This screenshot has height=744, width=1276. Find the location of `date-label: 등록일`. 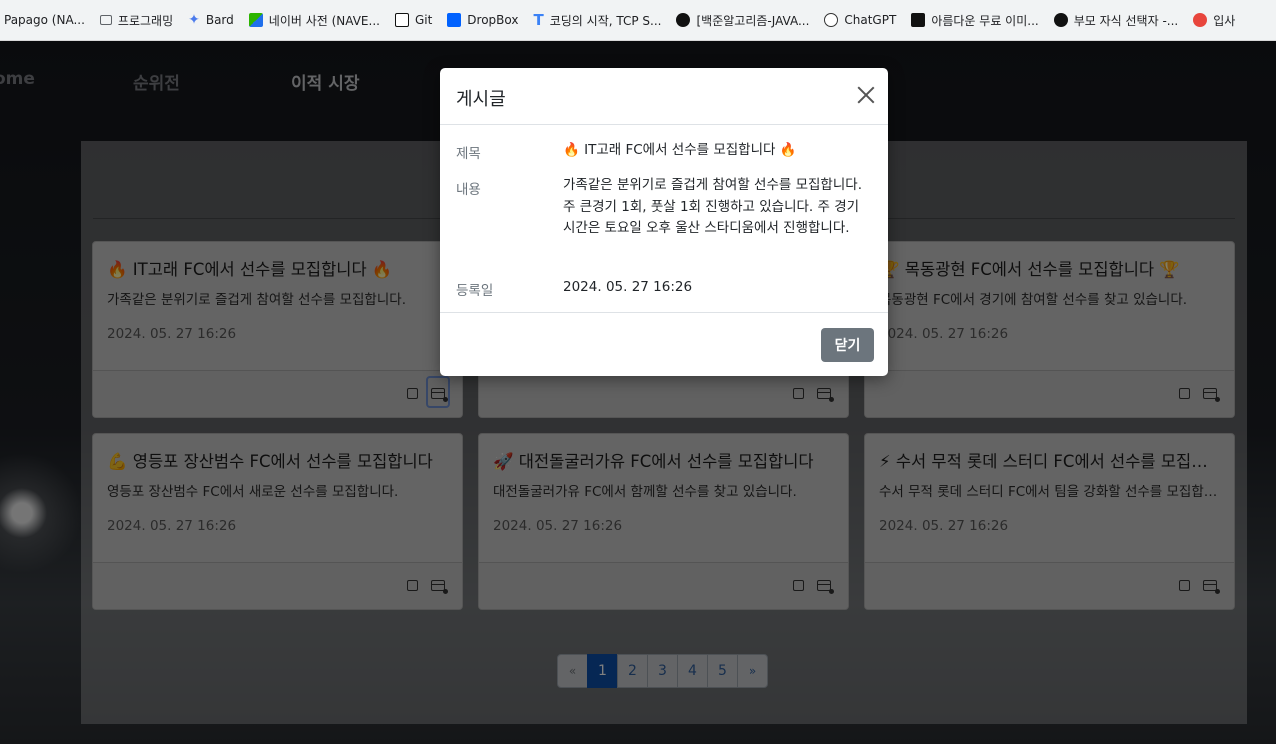

date-label: 등록일 is located at coordinates (475, 291).